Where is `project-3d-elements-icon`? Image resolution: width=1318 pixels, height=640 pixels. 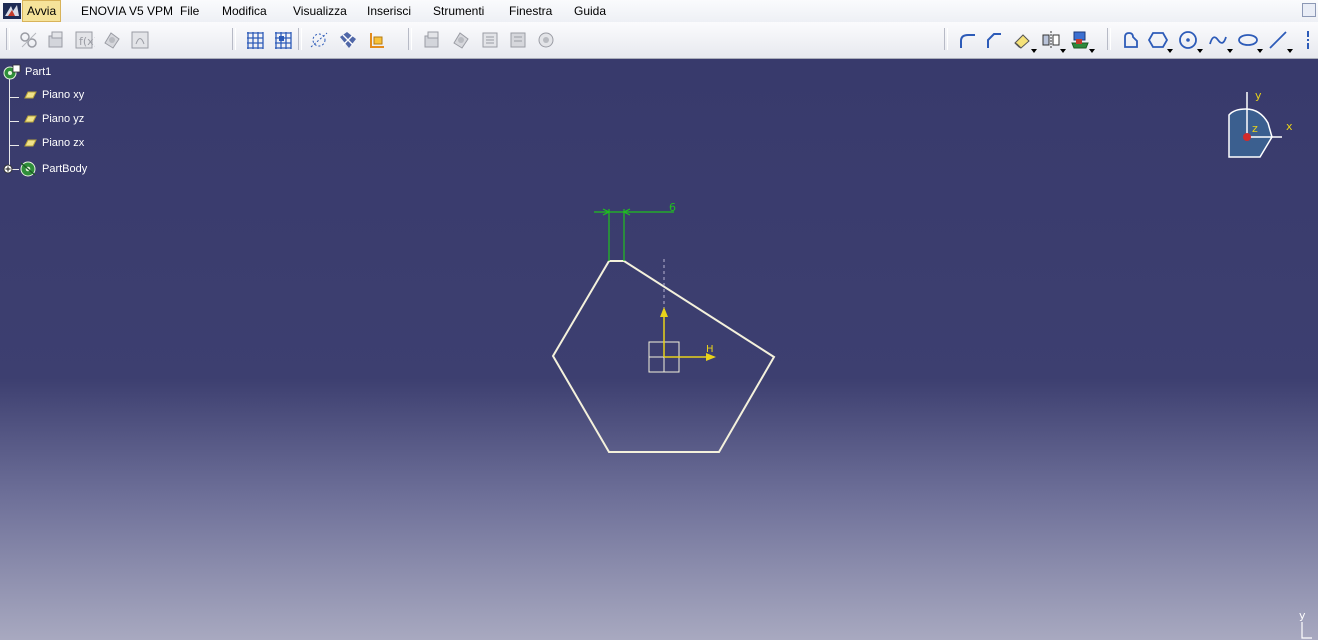 project-3d-elements-icon is located at coordinates (1081, 40).